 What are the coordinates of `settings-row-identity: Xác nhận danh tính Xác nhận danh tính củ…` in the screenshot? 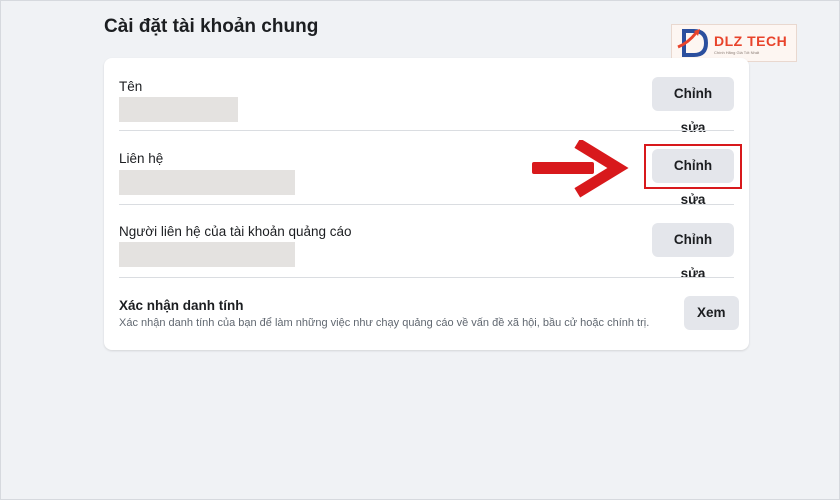 It's located at (429, 314).